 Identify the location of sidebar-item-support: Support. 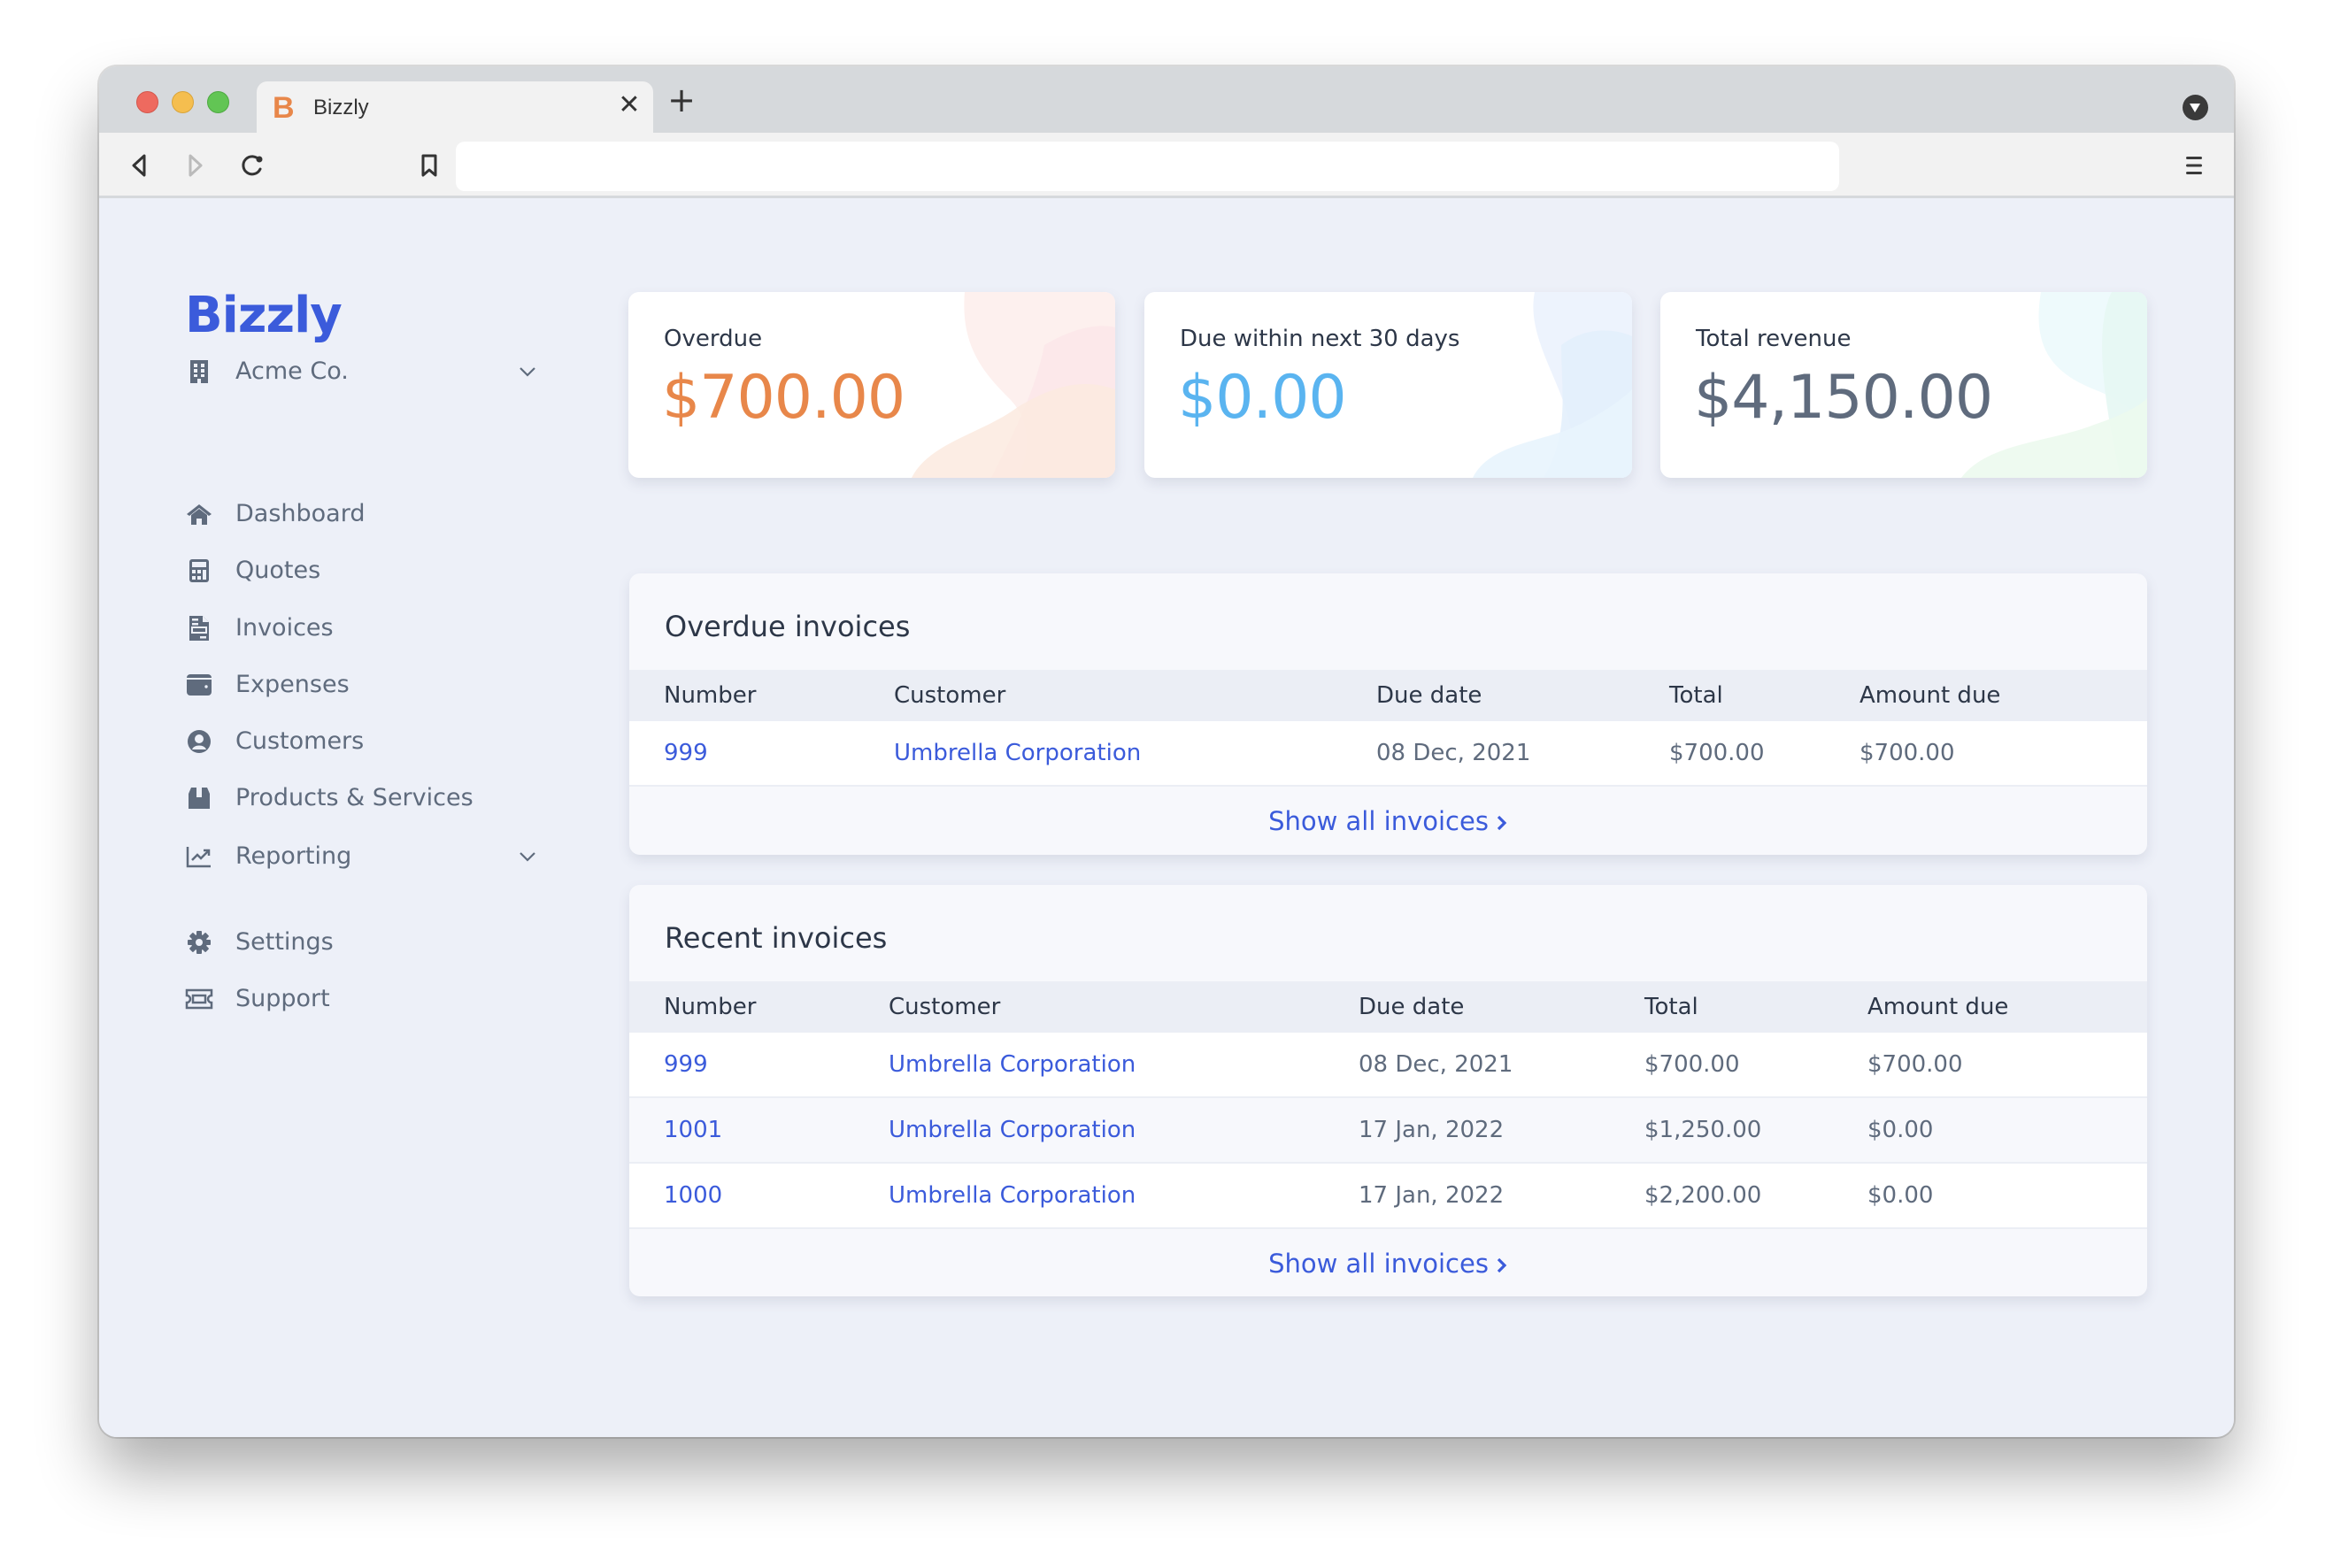
(361, 999).